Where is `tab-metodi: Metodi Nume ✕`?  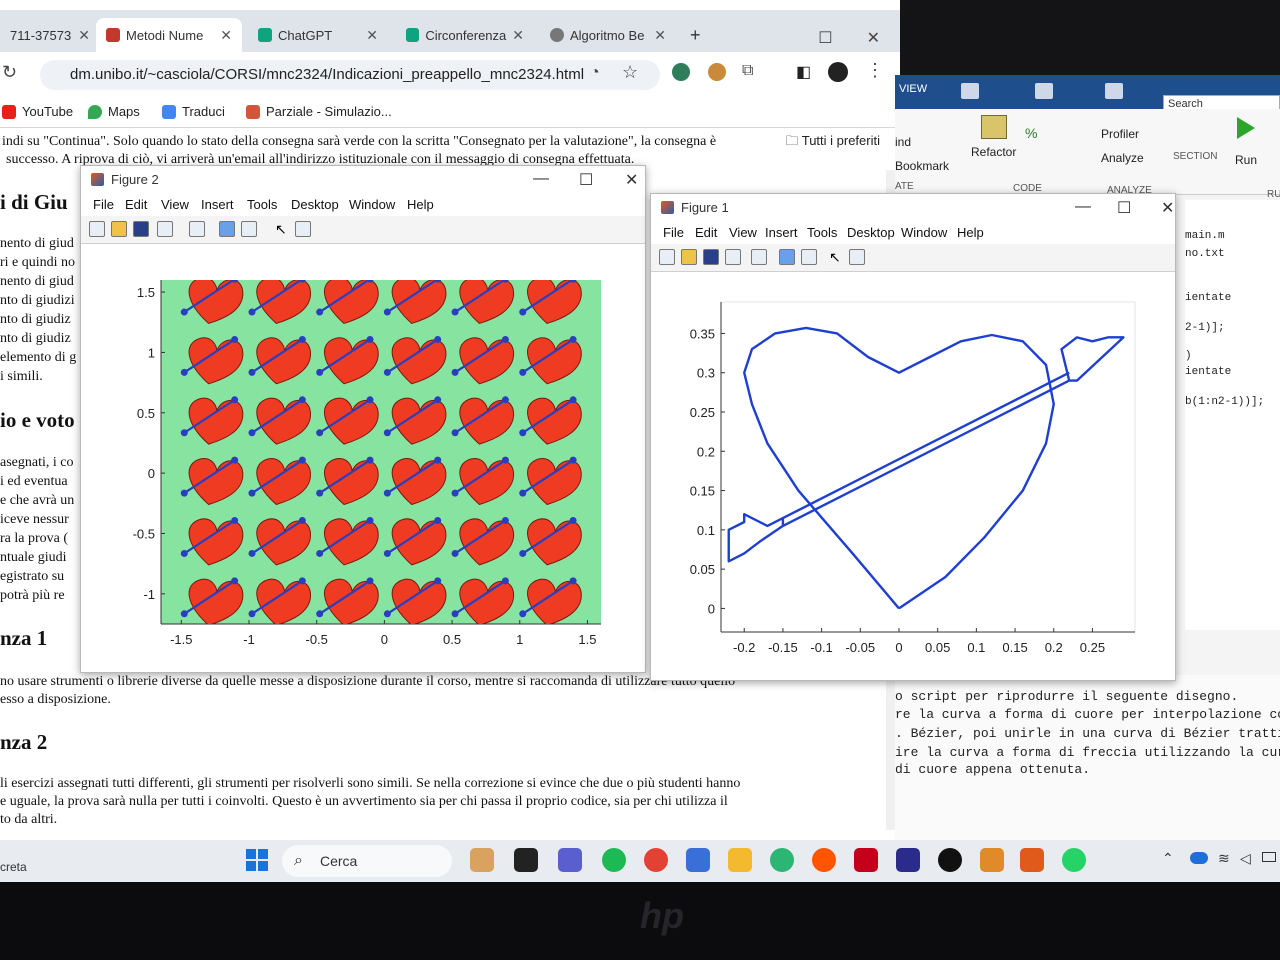 tab-metodi: Metodi Nume ✕ is located at coordinates (169, 35).